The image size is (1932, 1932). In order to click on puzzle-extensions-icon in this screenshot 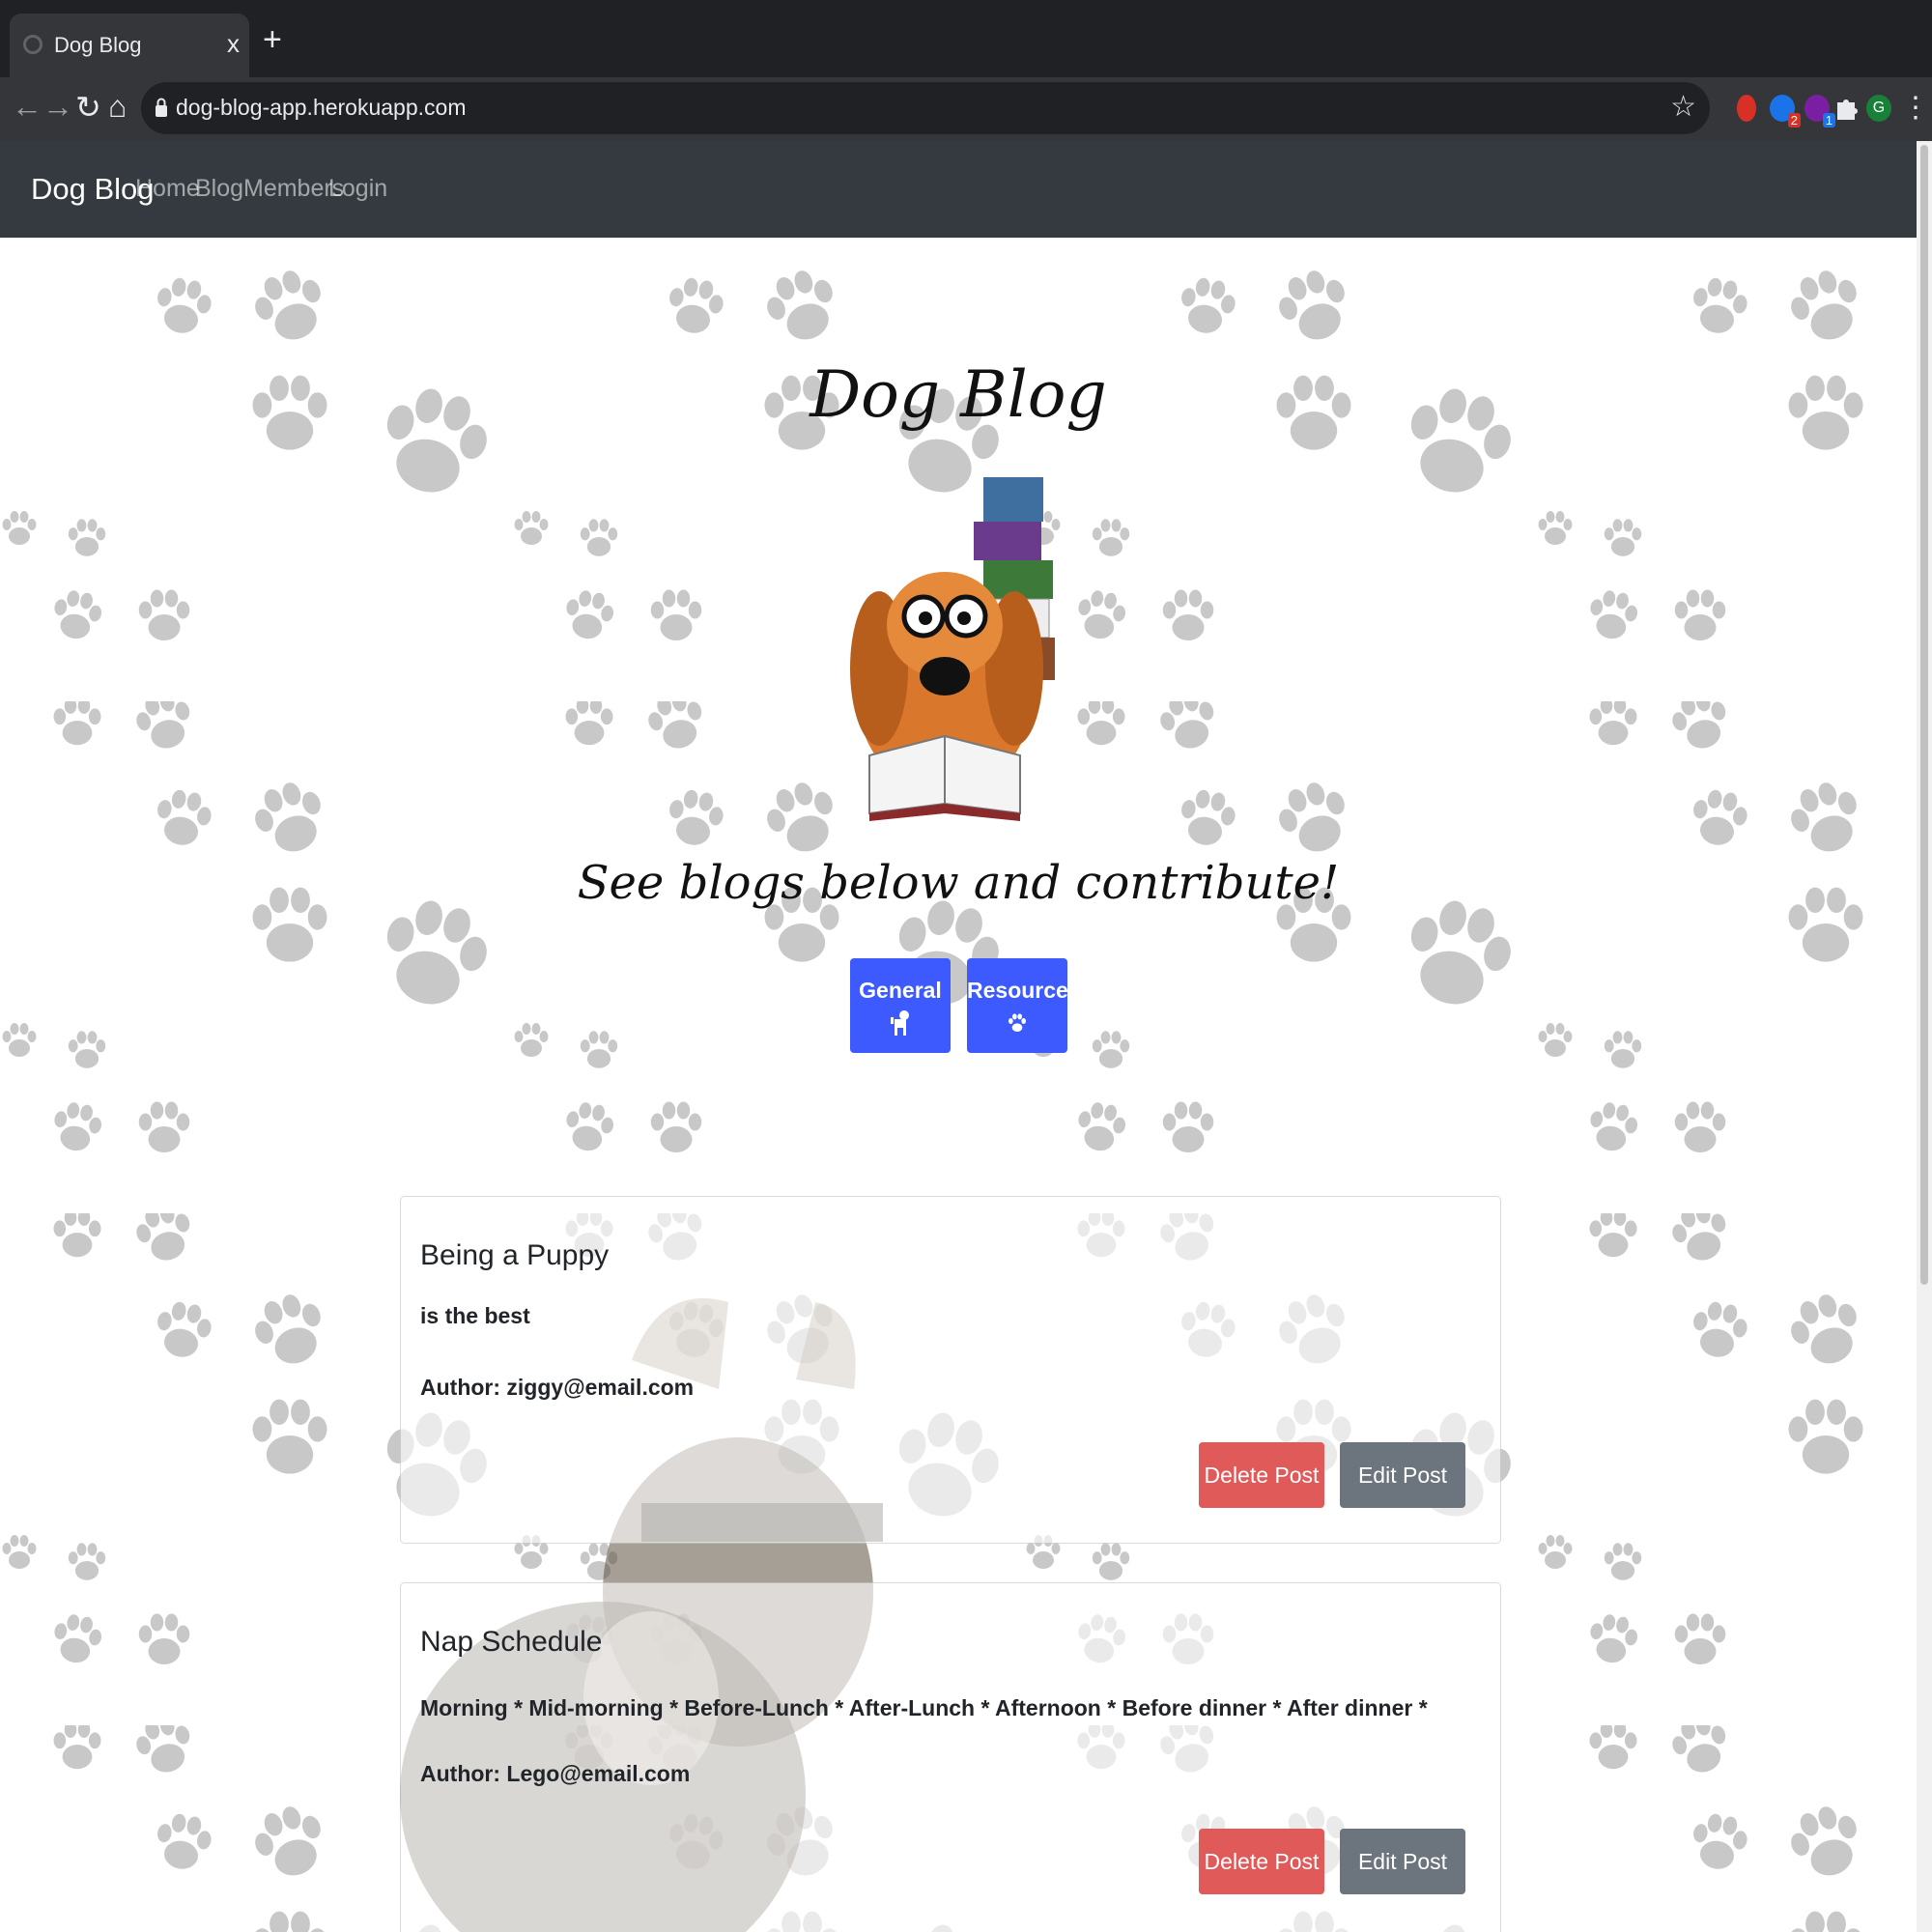, I will do `click(1846, 108)`.